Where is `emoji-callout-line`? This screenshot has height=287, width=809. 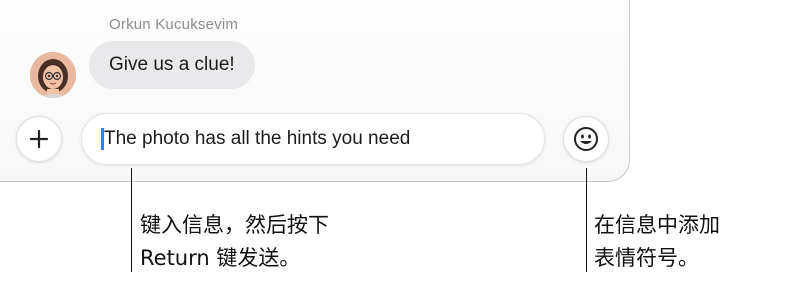 emoji-callout-line is located at coordinates (586, 220).